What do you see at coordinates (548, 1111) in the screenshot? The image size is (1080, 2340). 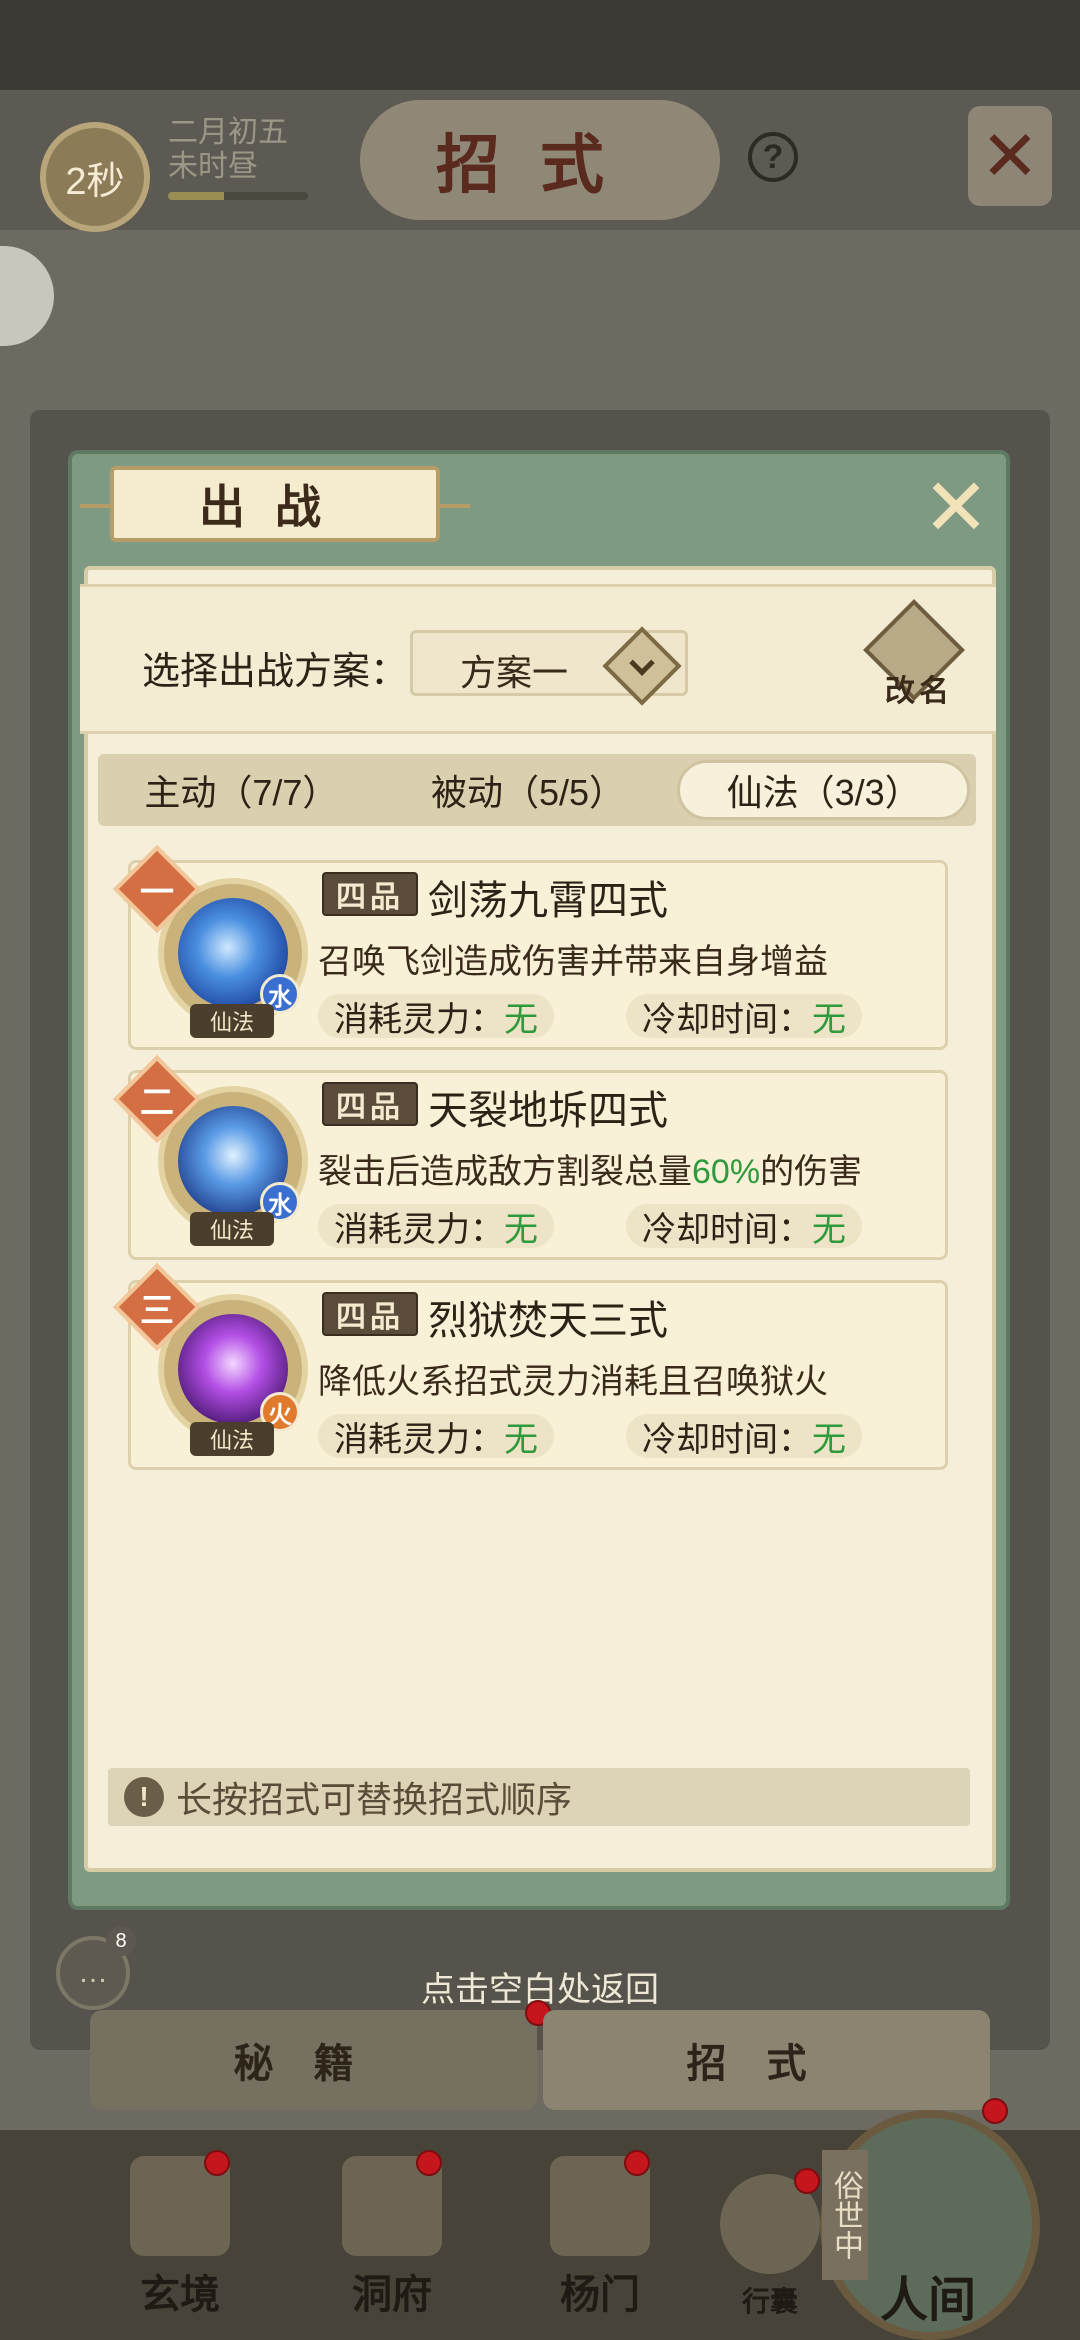 I see `skill-name: 天裂地坼四式` at bounding box center [548, 1111].